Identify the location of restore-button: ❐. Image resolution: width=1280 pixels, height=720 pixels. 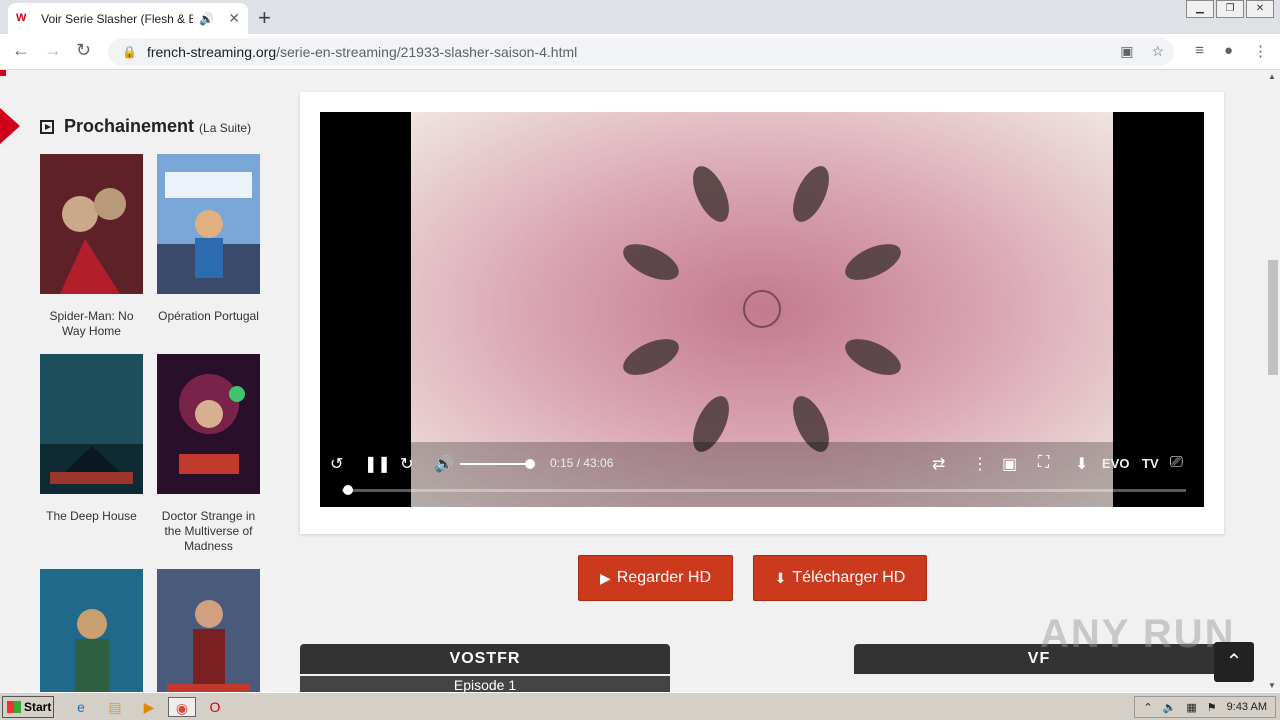
(1230, 9).